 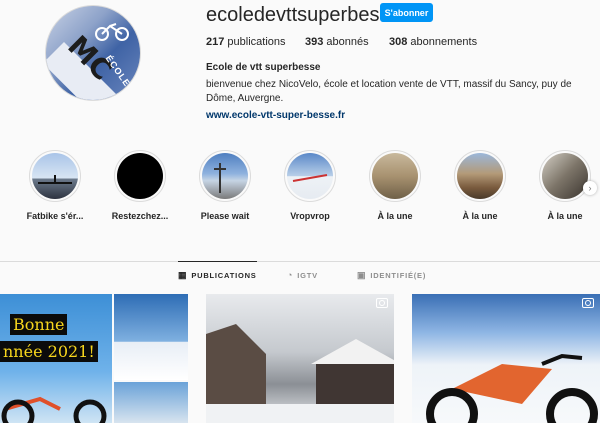 What do you see at coordinates (94, 358) in the screenshot?
I see `post-thumbnail: Bonne nnée 2021!` at bounding box center [94, 358].